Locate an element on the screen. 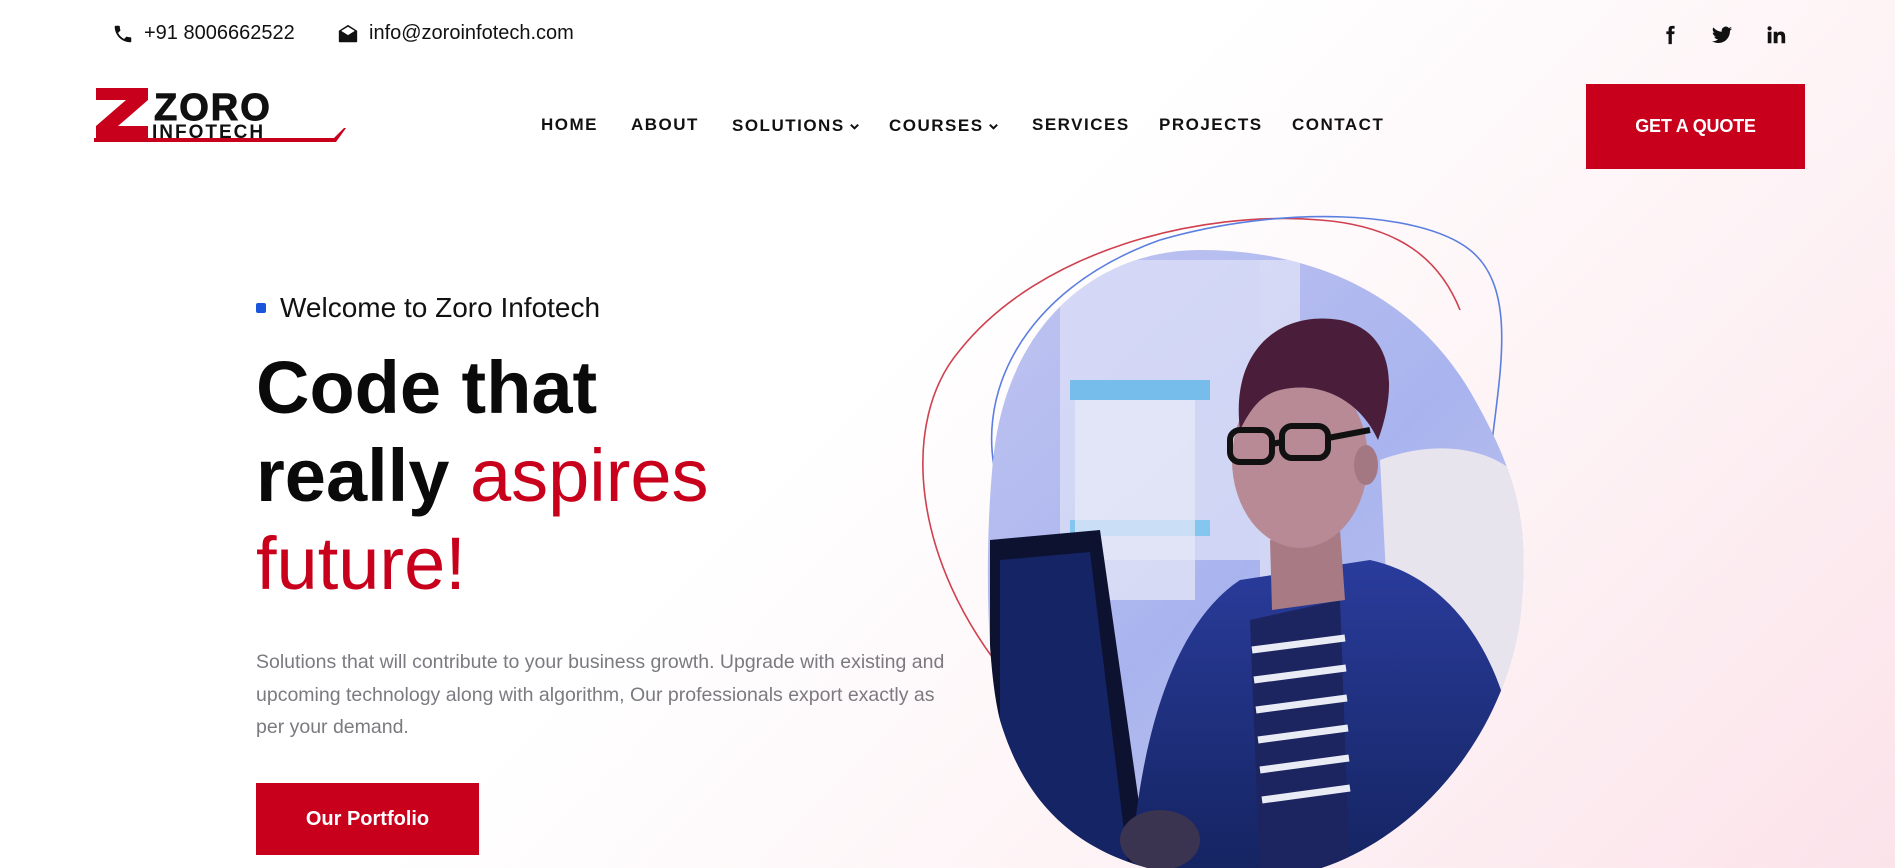  headline-accent2: future! is located at coordinates (361, 563).